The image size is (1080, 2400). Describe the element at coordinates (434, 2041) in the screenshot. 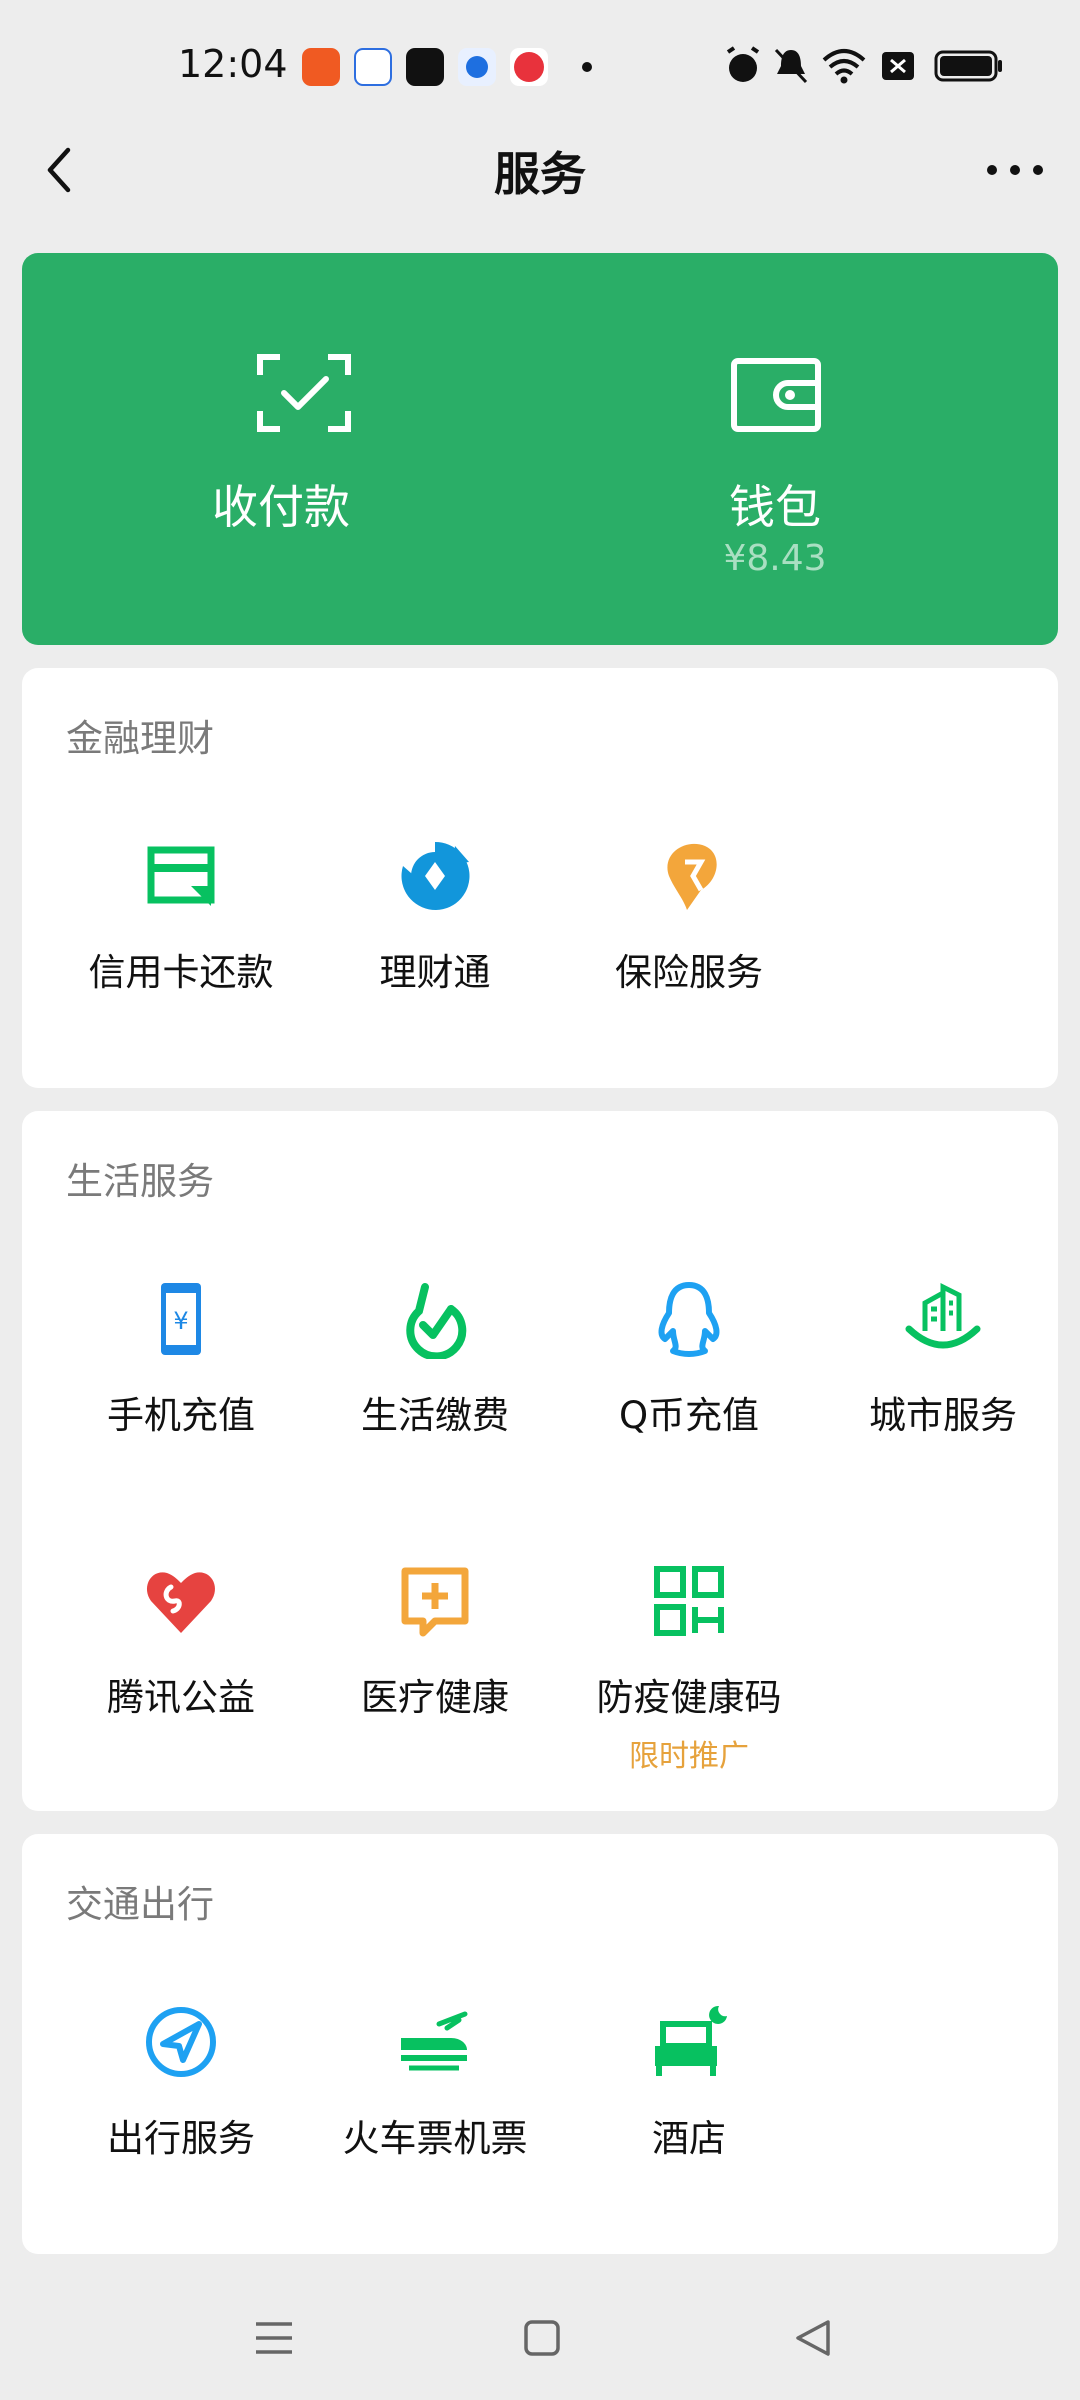

I see `train-plane-icon` at that location.